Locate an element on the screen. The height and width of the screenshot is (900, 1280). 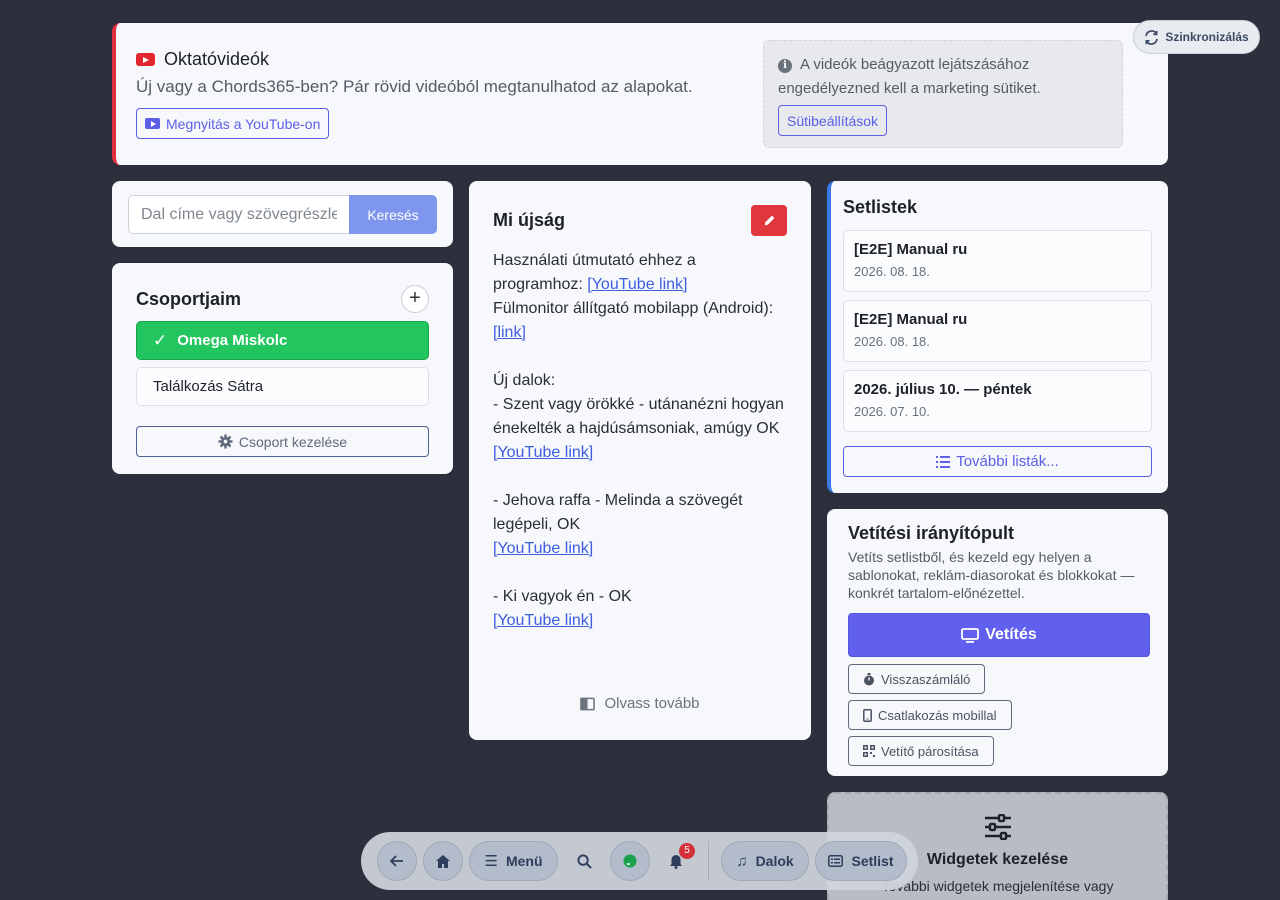
sync-icon is located at coordinates (1152, 37).